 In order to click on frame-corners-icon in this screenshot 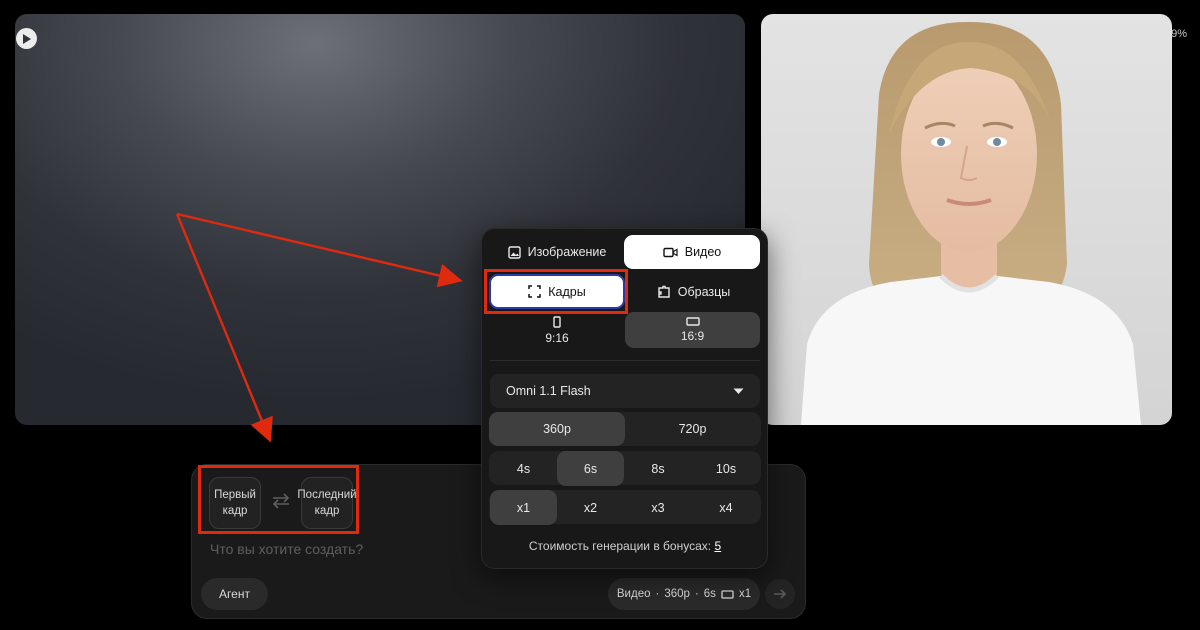, I will do `click(535, 291)`.